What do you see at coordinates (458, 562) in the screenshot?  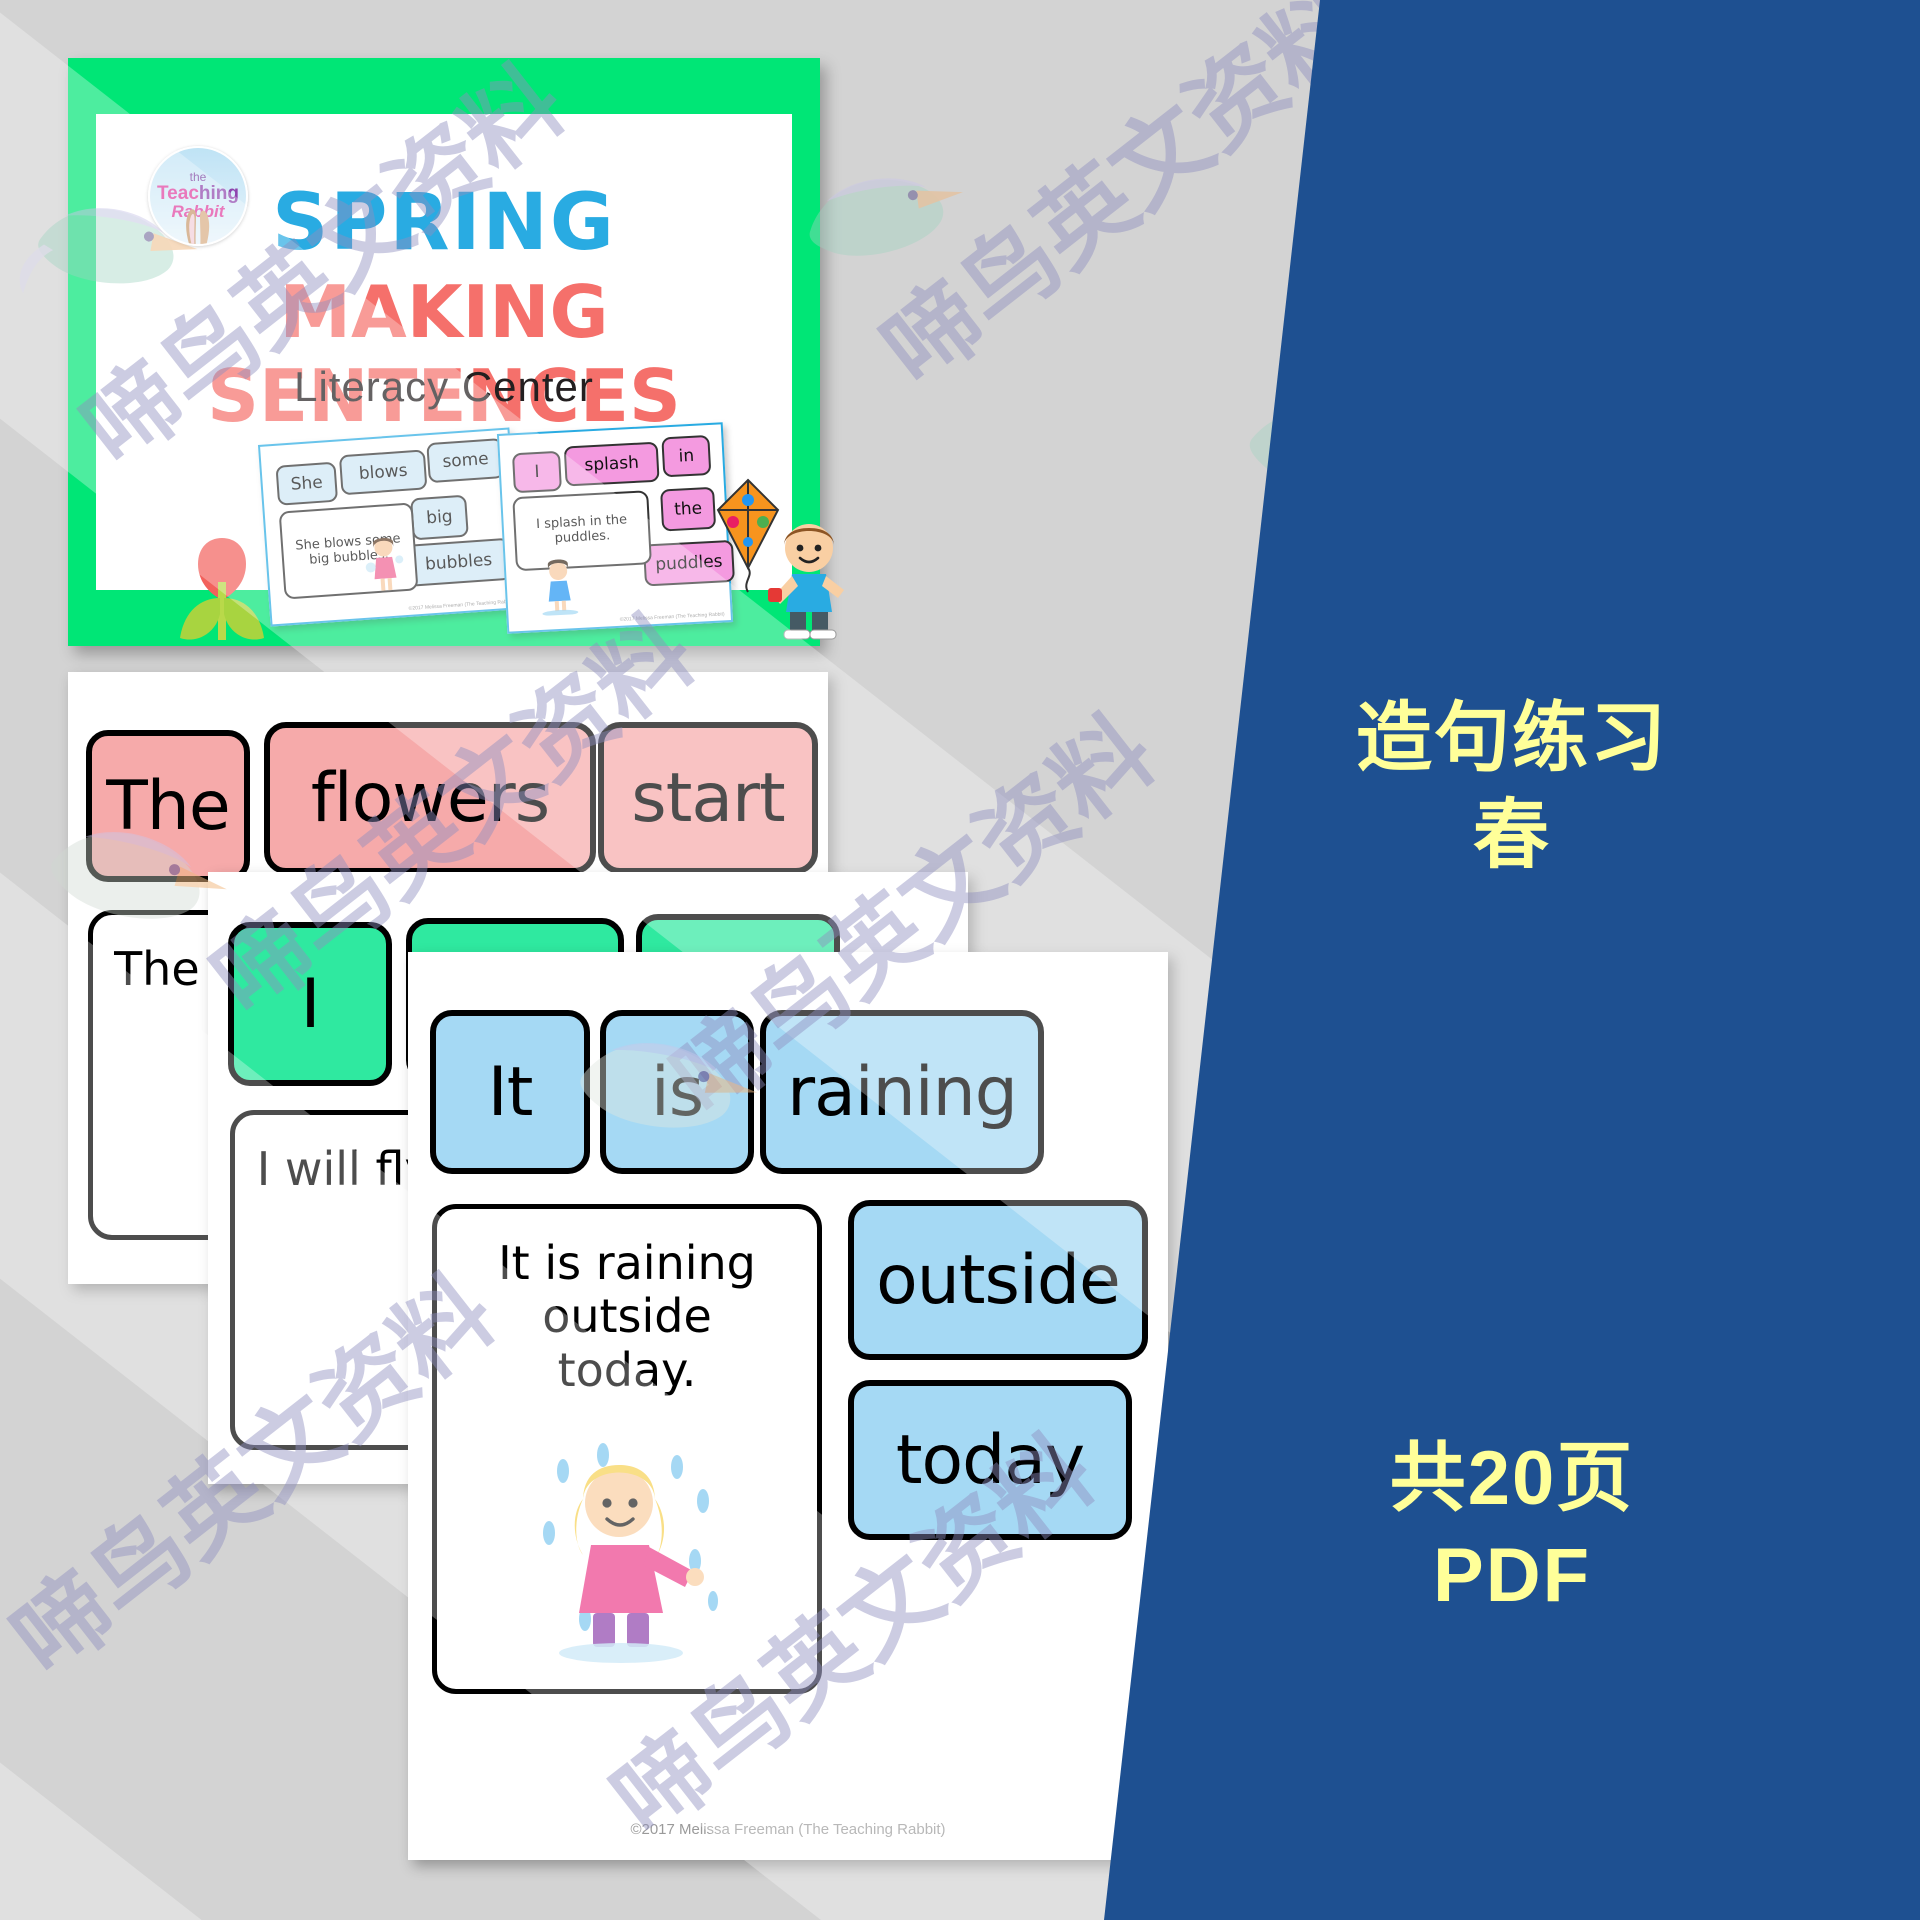 I see `preview-chip-bubbles: bubbles` at bounding box center [458, 562].